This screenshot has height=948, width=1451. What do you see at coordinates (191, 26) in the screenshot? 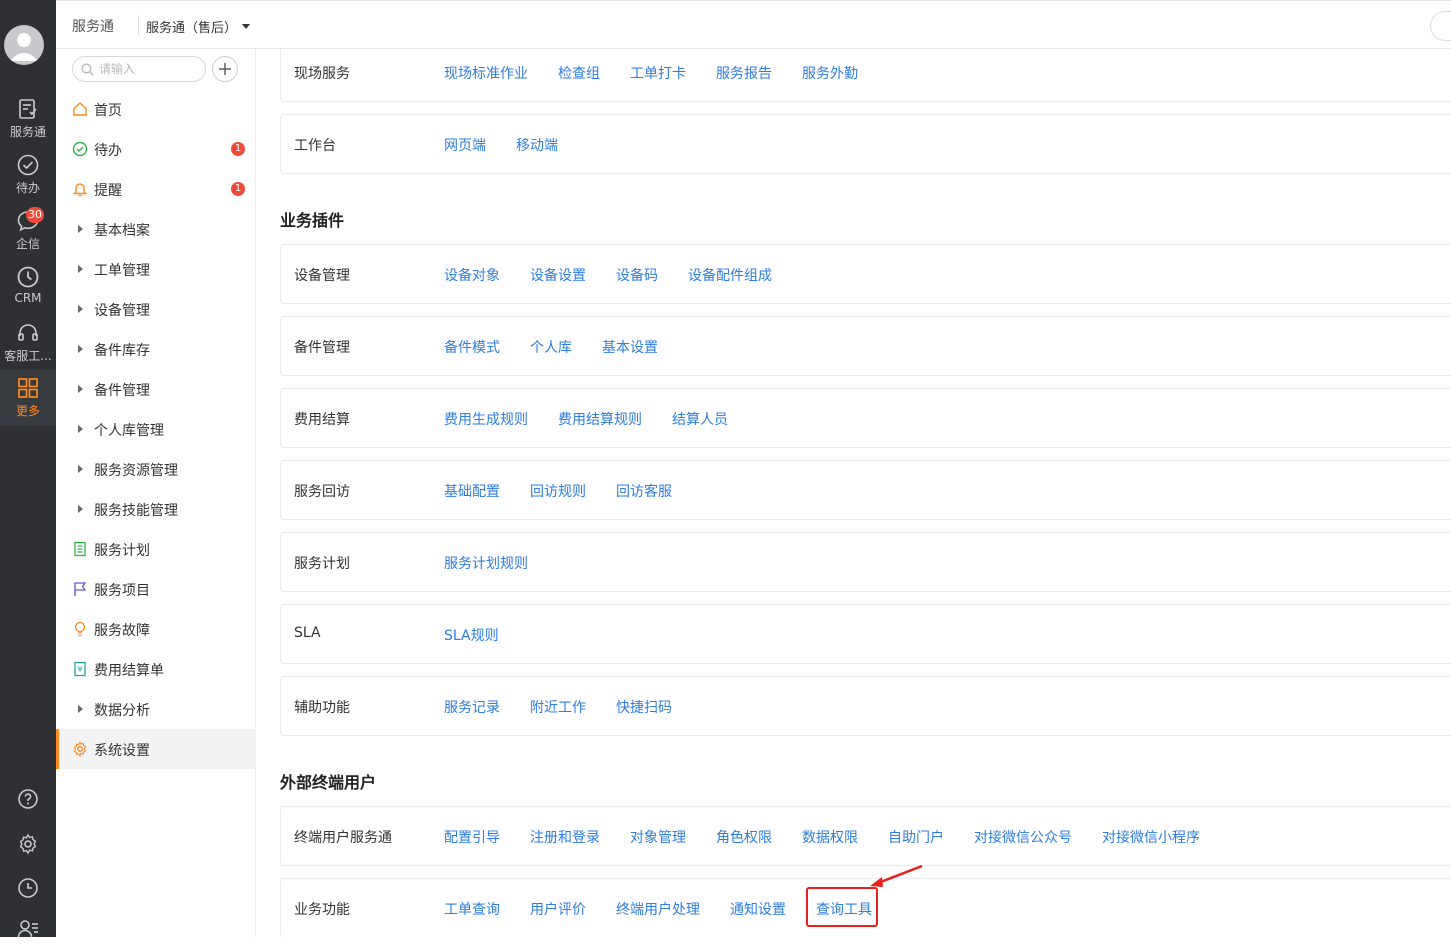
I see `app-switcher: 服务通（售后）` at bounding box center [191, 26].